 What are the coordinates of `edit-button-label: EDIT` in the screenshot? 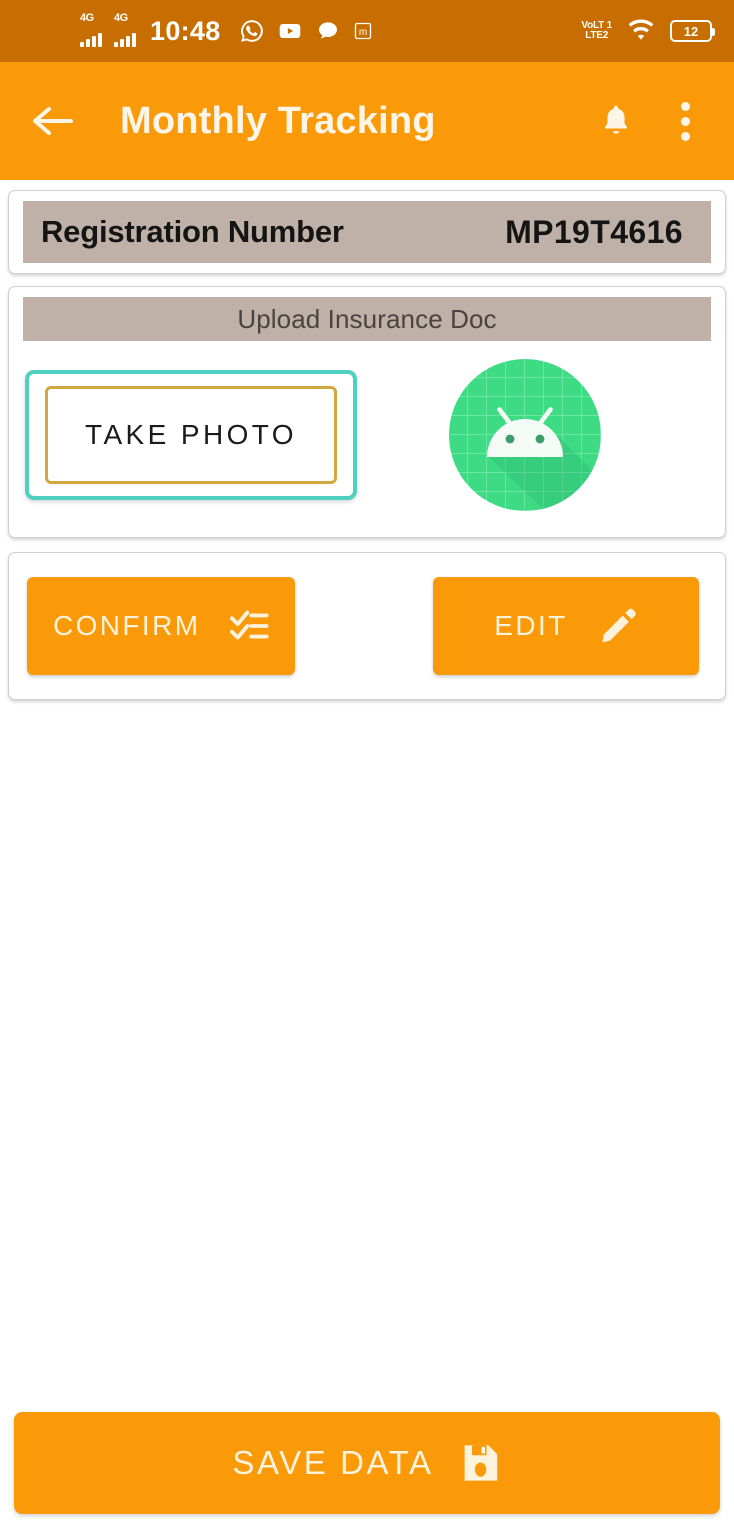 It's located at (531, 625).